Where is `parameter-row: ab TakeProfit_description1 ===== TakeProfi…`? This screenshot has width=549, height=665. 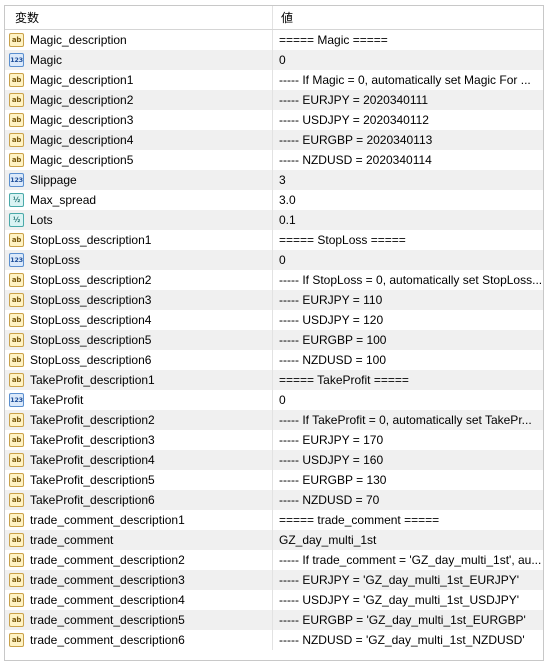
parameter-row: ab TakeProfit_description1 ===== TakeProfi… is located at coordinates (274, 380).